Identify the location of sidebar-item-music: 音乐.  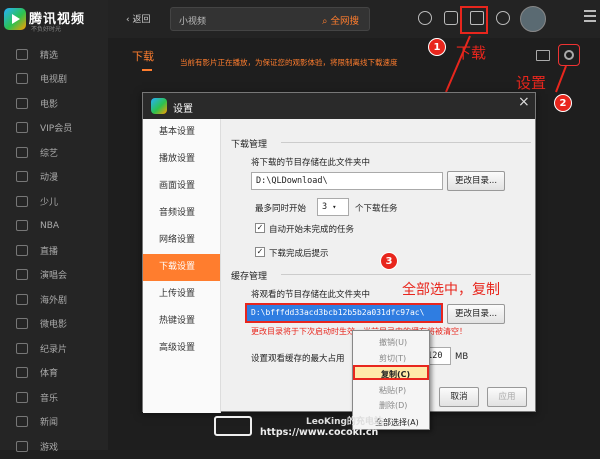
(54, 397).